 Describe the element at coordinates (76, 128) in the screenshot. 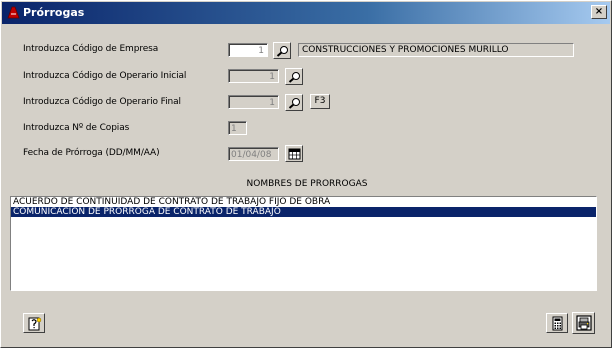

I see `copias-label: Introduzca Nº de Copias` at that location.